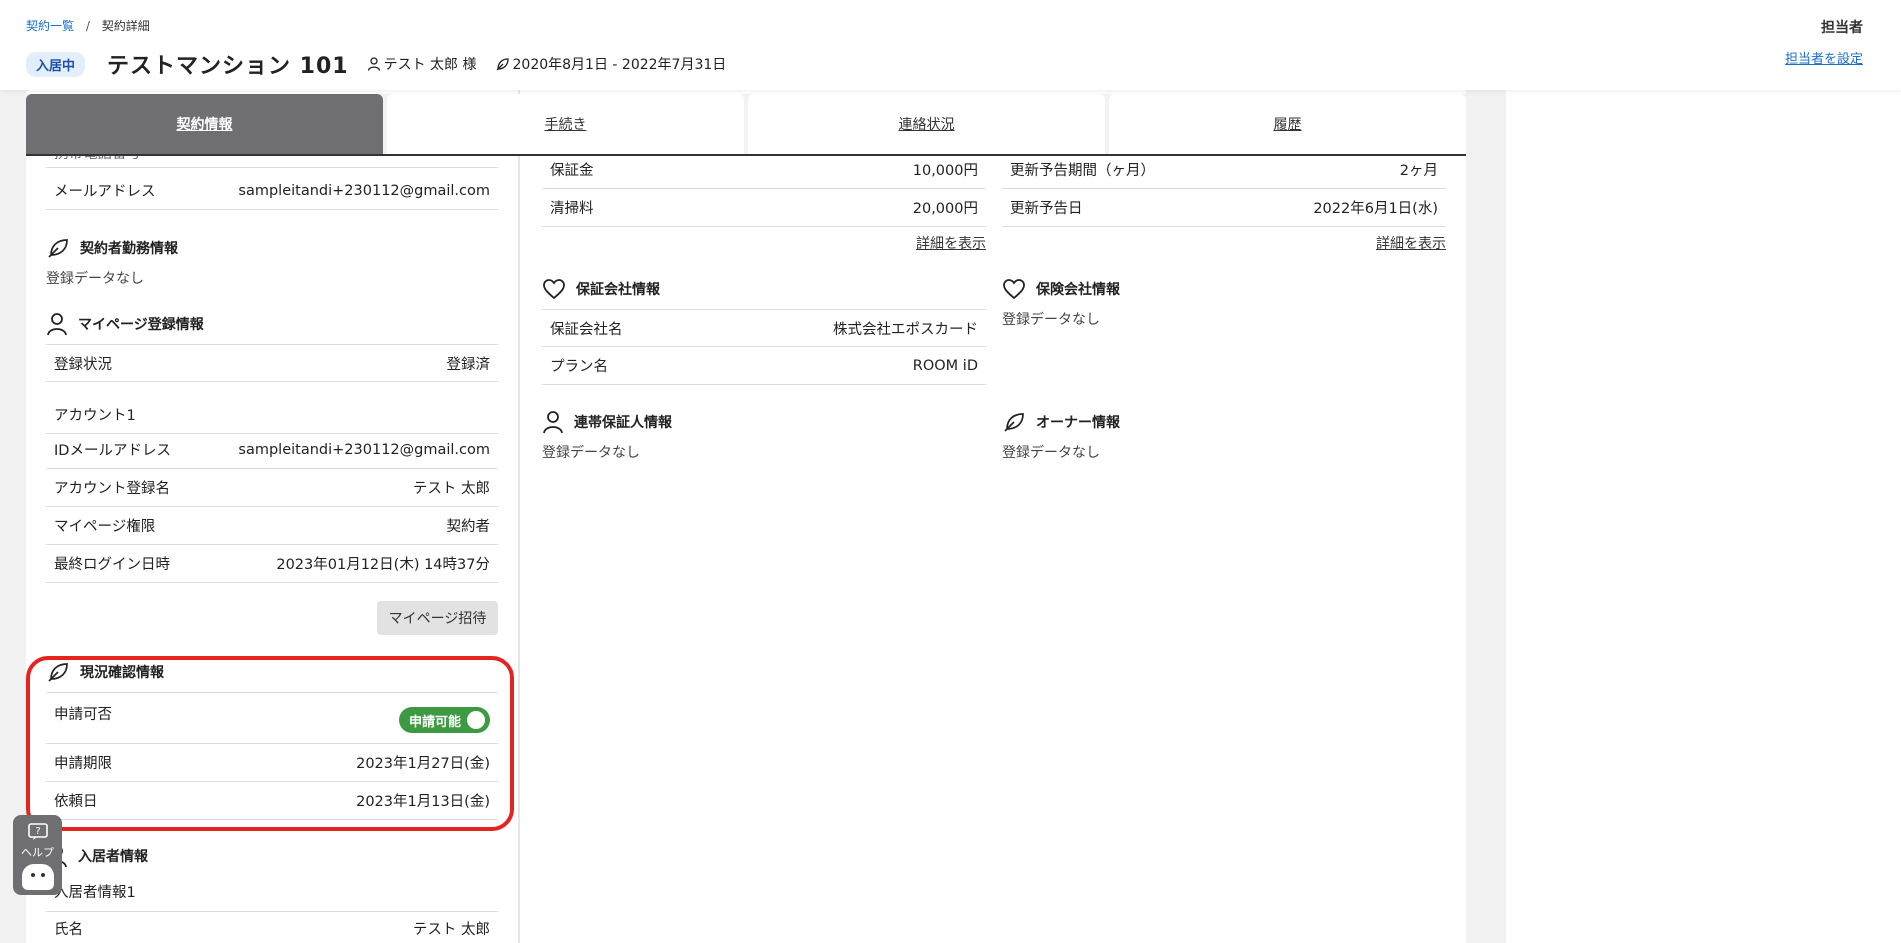 This screenshot has width=1901, height=943. I want to click on row-value: 20,000円, so click(945, 209).